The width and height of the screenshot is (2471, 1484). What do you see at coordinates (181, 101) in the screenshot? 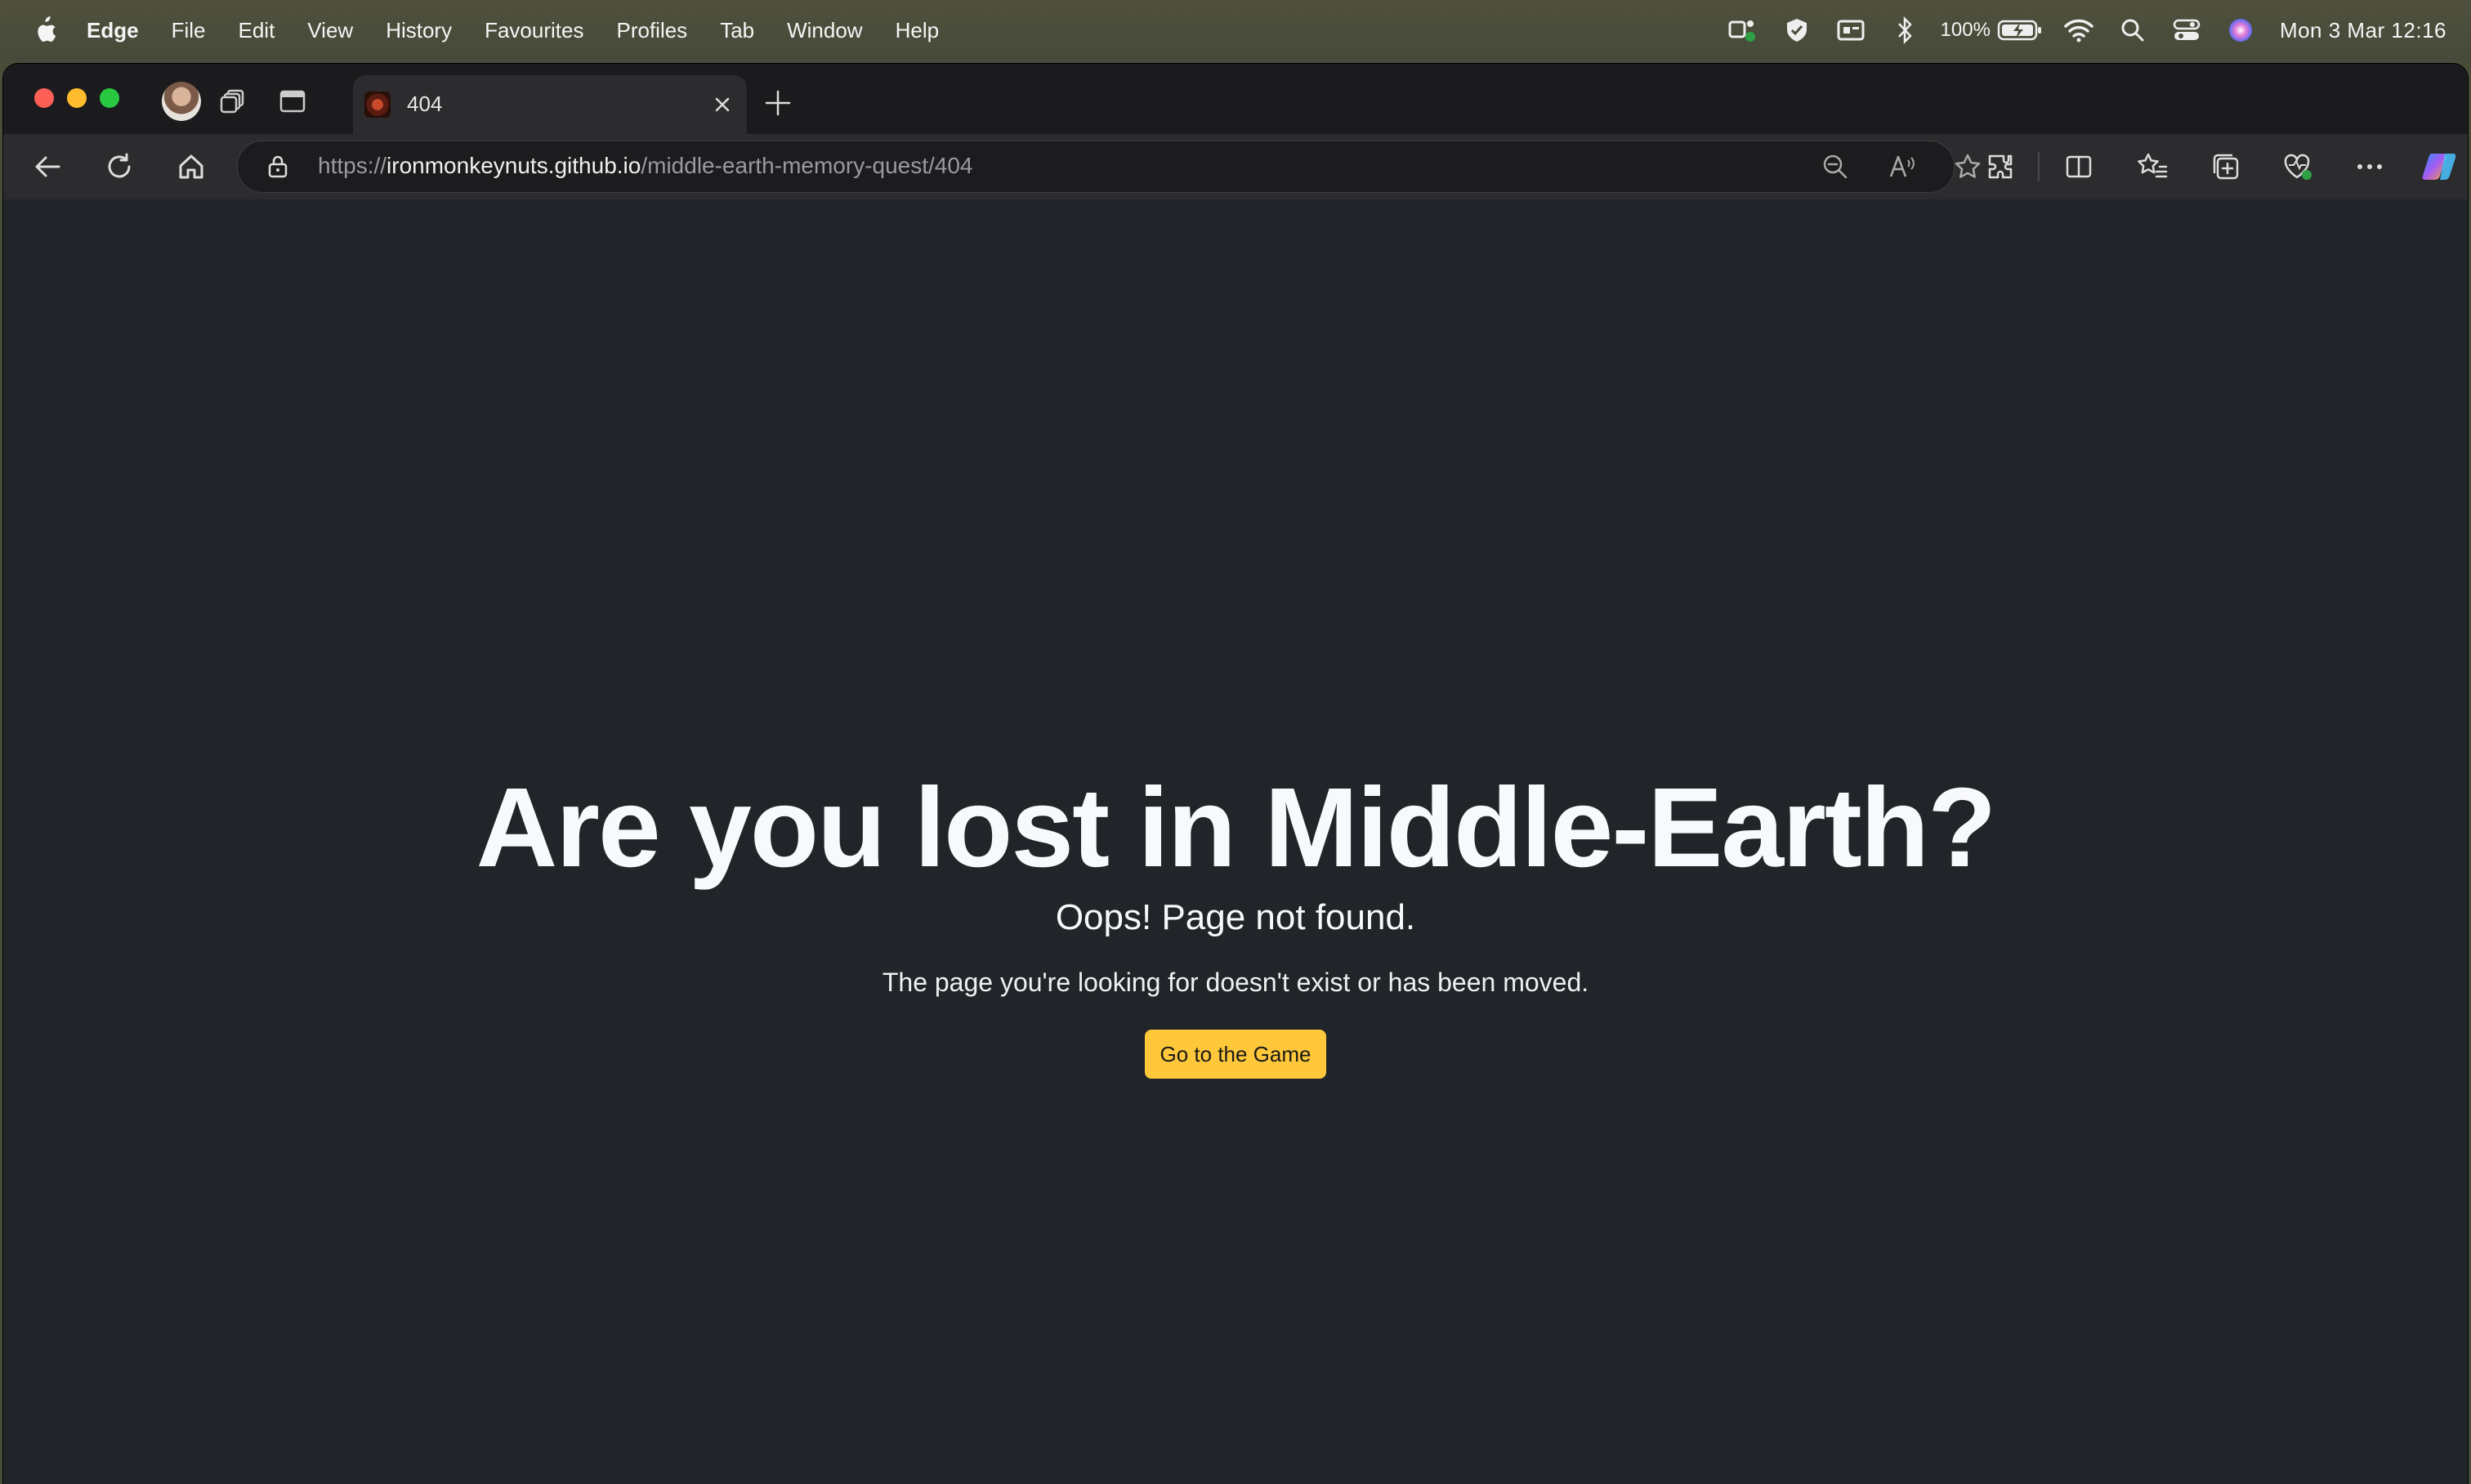
I see `profile-avatar` at bounding box center [181, 101].